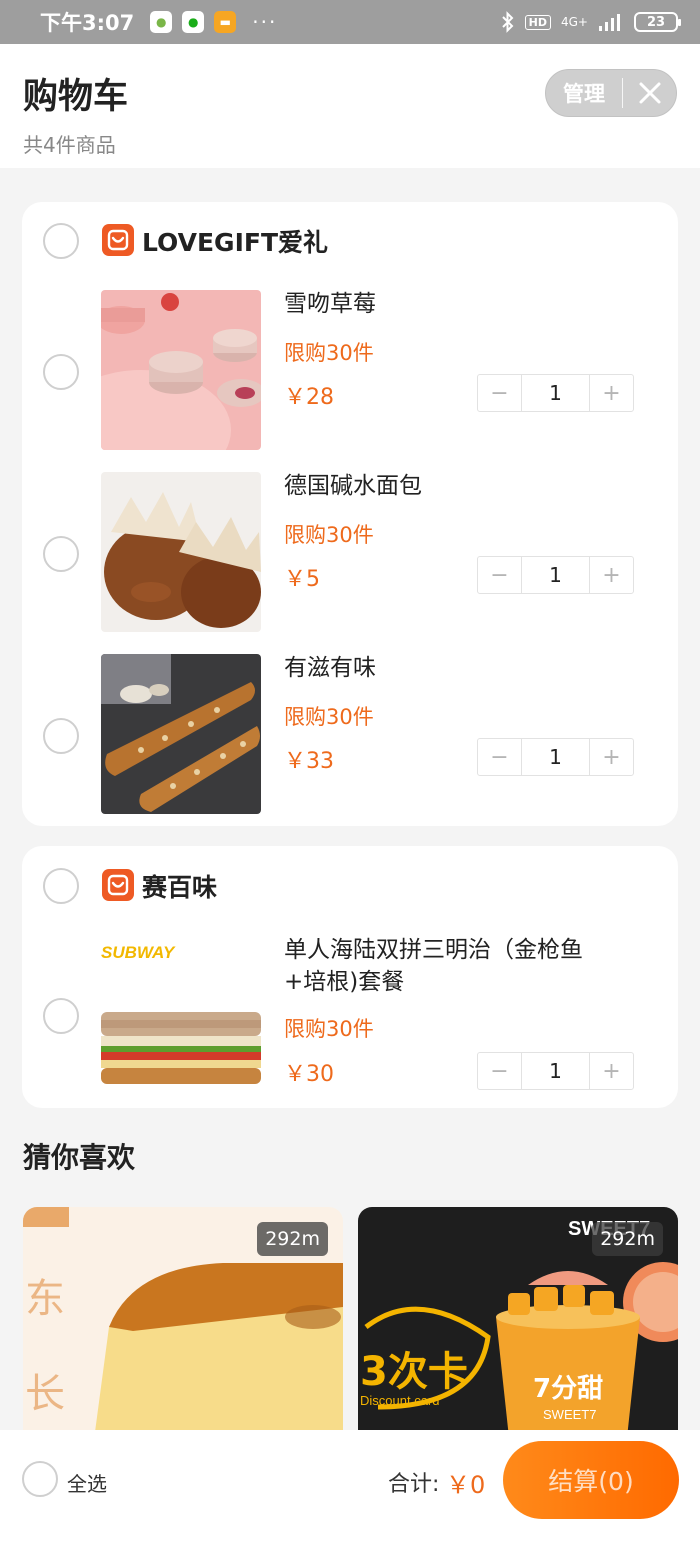 The image size is (700, 1556). Describe the element at coordinates (353, 486) in the screenshot. I see `product-name: 德国碱水面包` at that location.